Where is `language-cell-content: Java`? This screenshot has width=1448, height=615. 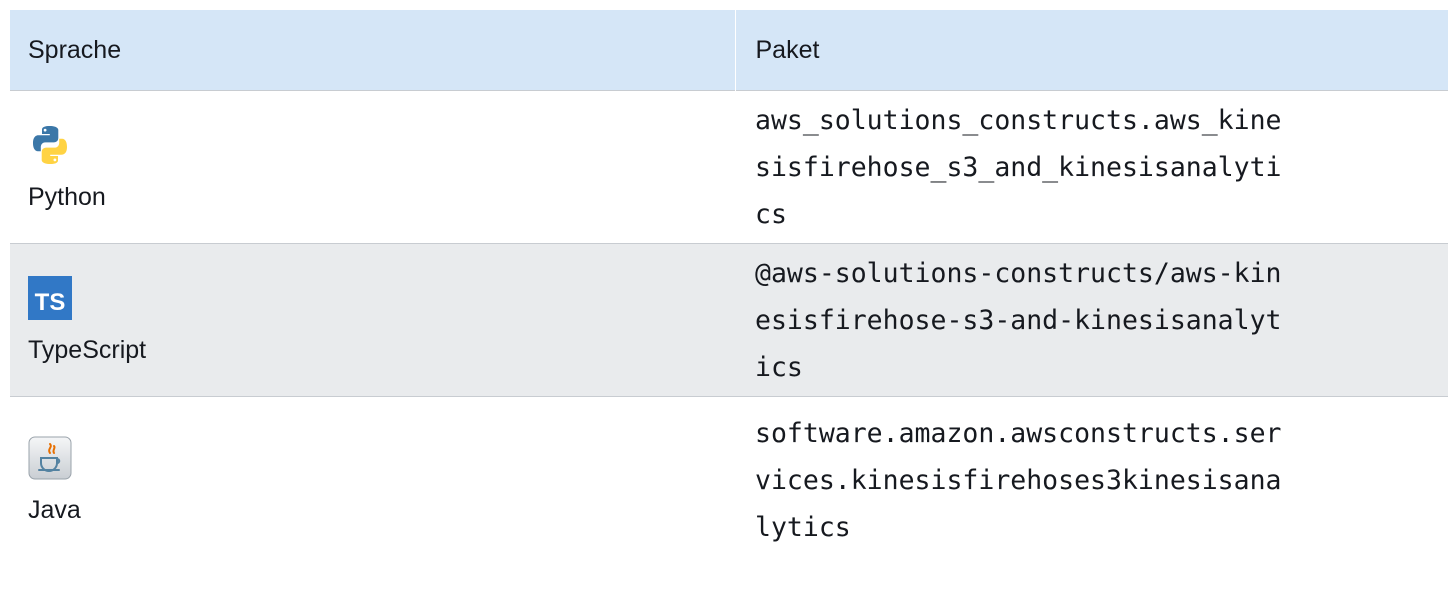 language-cell-content: Java is located at coordinates (372, 480).